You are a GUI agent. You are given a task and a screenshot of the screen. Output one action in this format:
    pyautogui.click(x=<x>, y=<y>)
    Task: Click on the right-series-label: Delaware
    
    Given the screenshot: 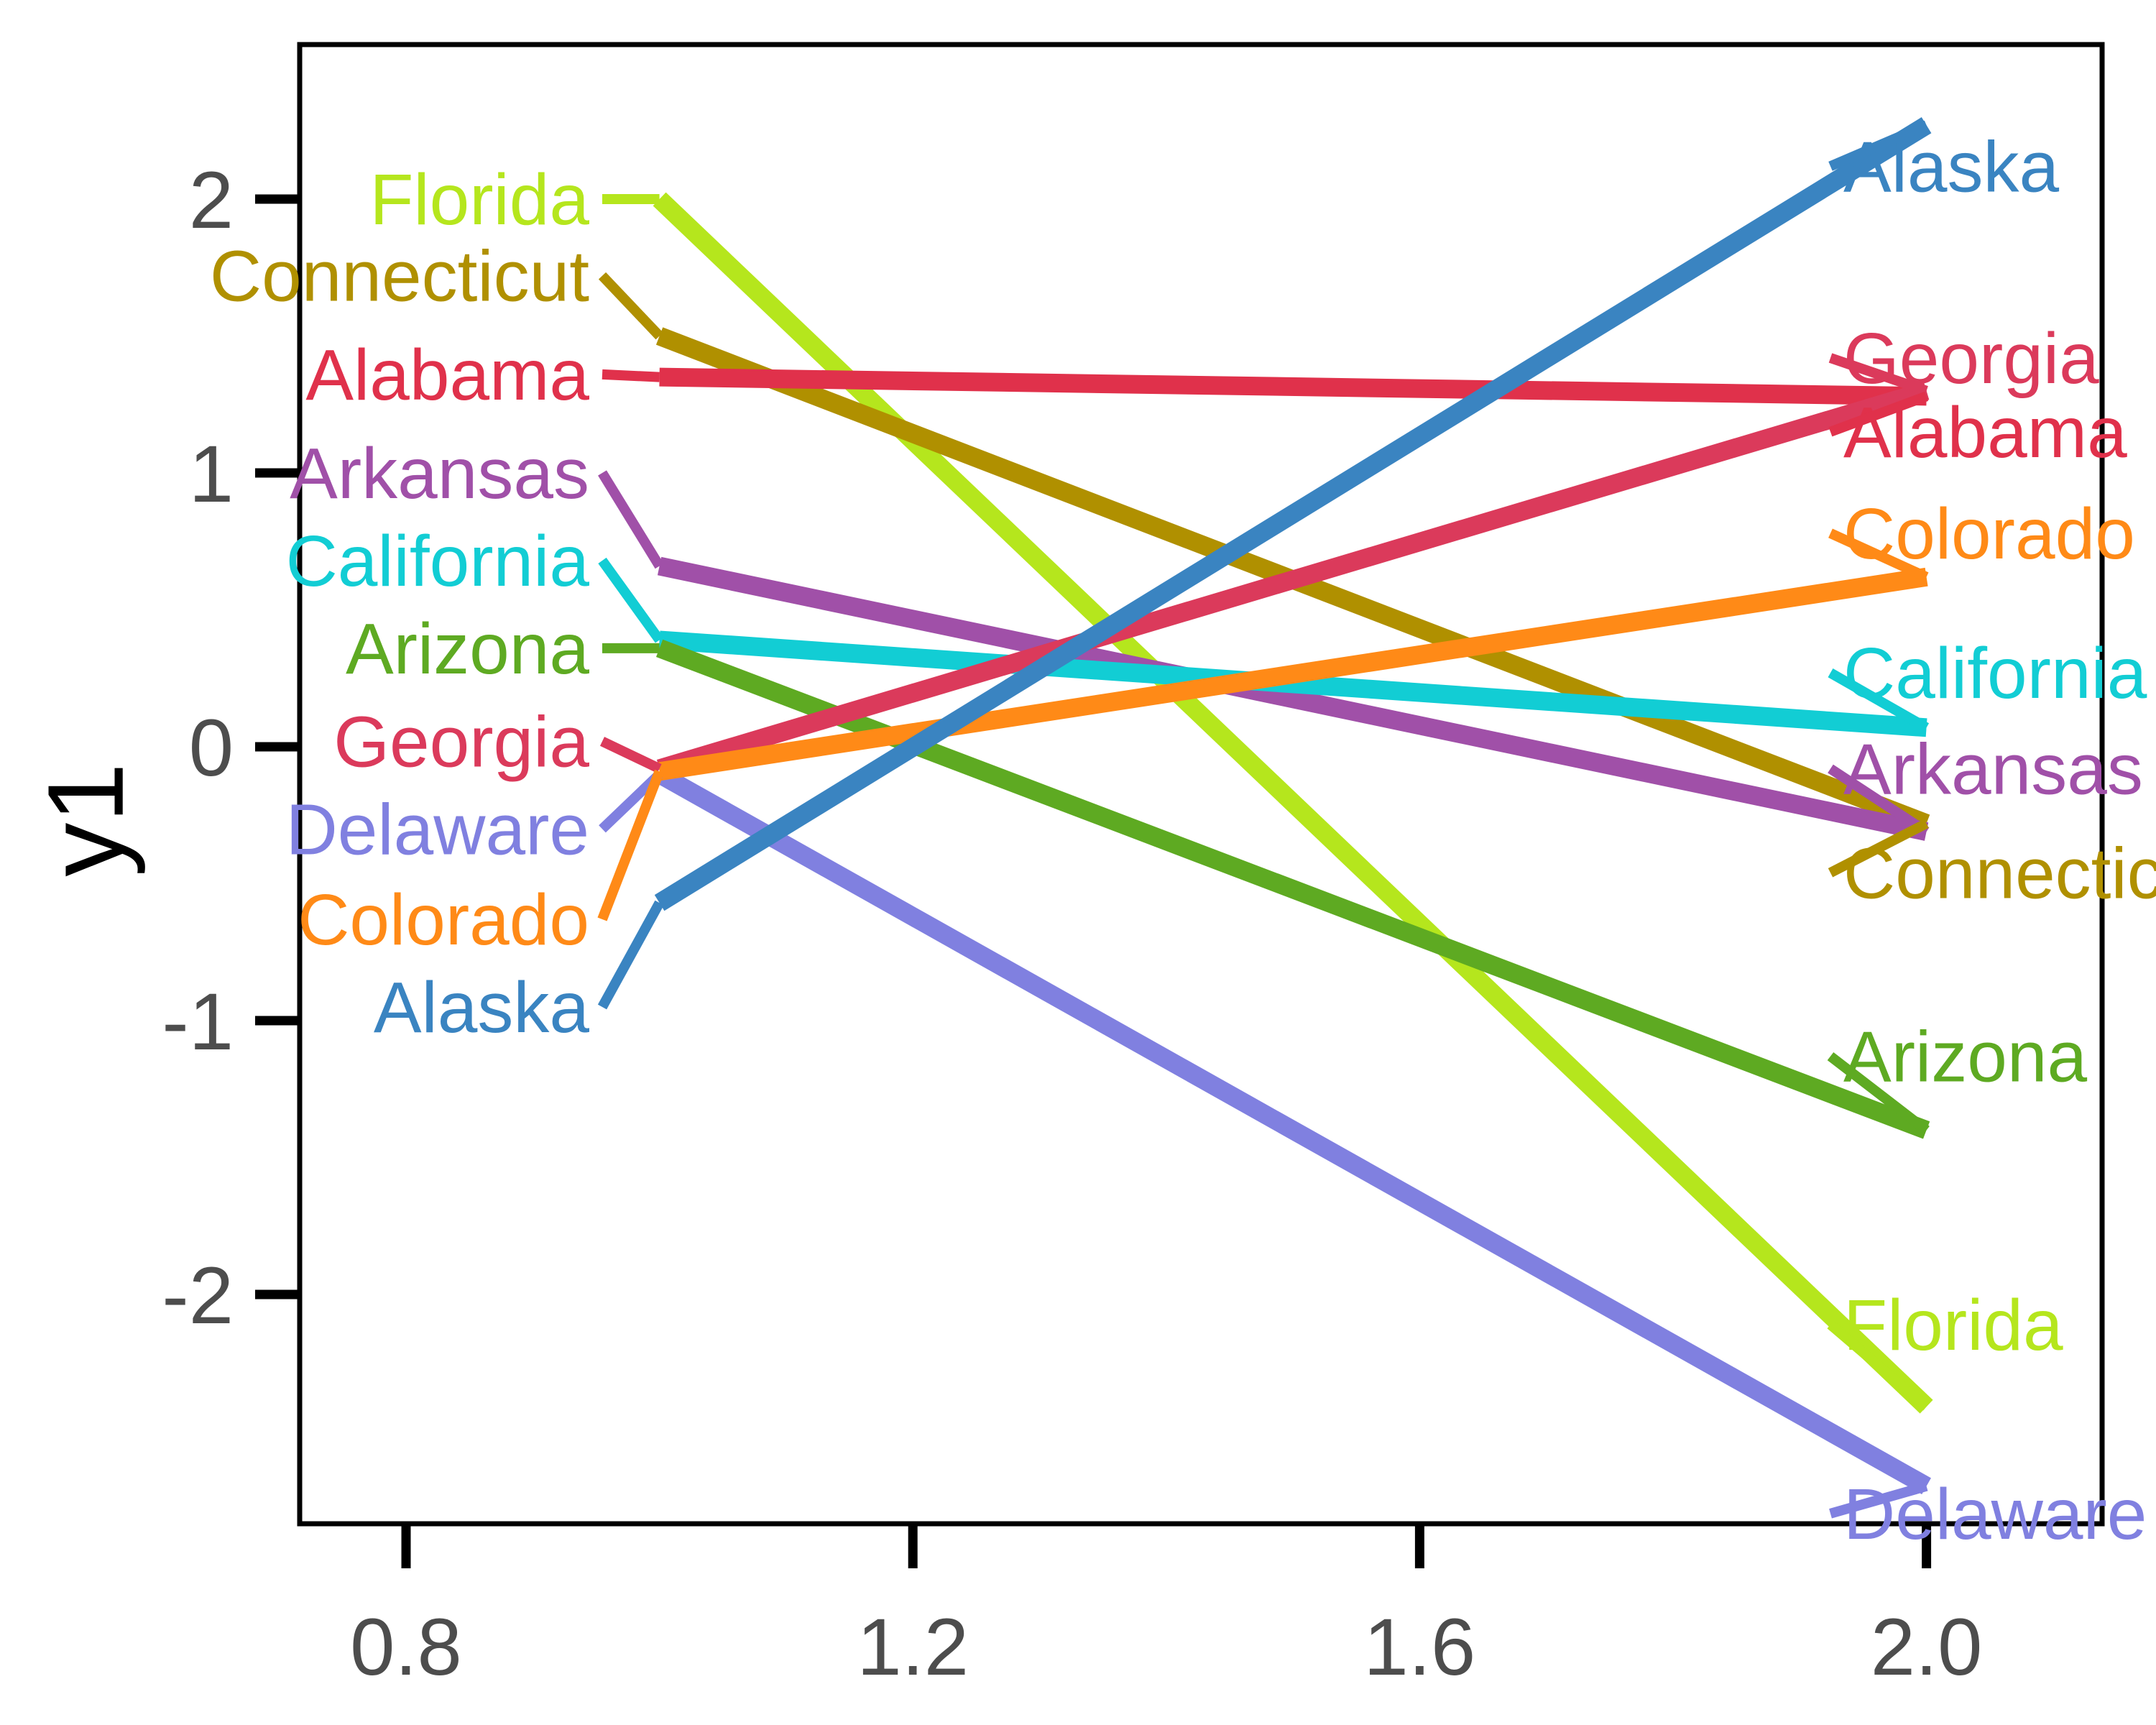 What is the action you would take?
    pyautogui.click(x=1995, y=1514)
    